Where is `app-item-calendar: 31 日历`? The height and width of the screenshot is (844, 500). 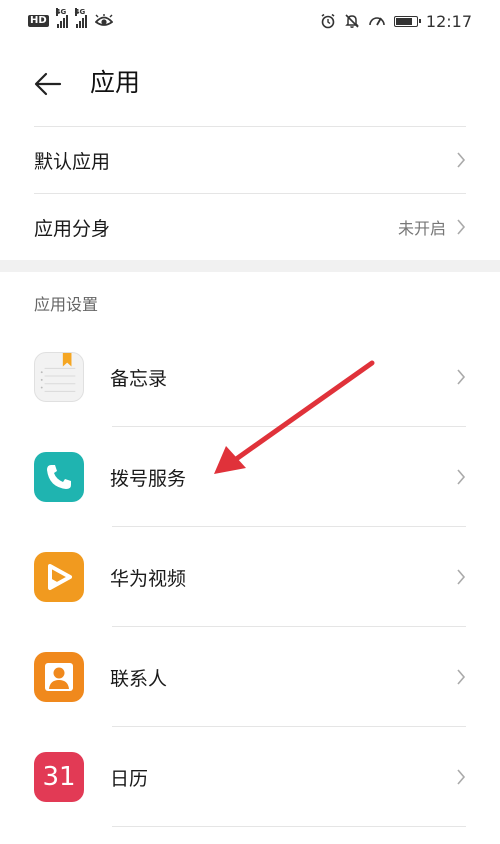
app-item-calendar: 31 日历 is located at coordinates (250, 777).